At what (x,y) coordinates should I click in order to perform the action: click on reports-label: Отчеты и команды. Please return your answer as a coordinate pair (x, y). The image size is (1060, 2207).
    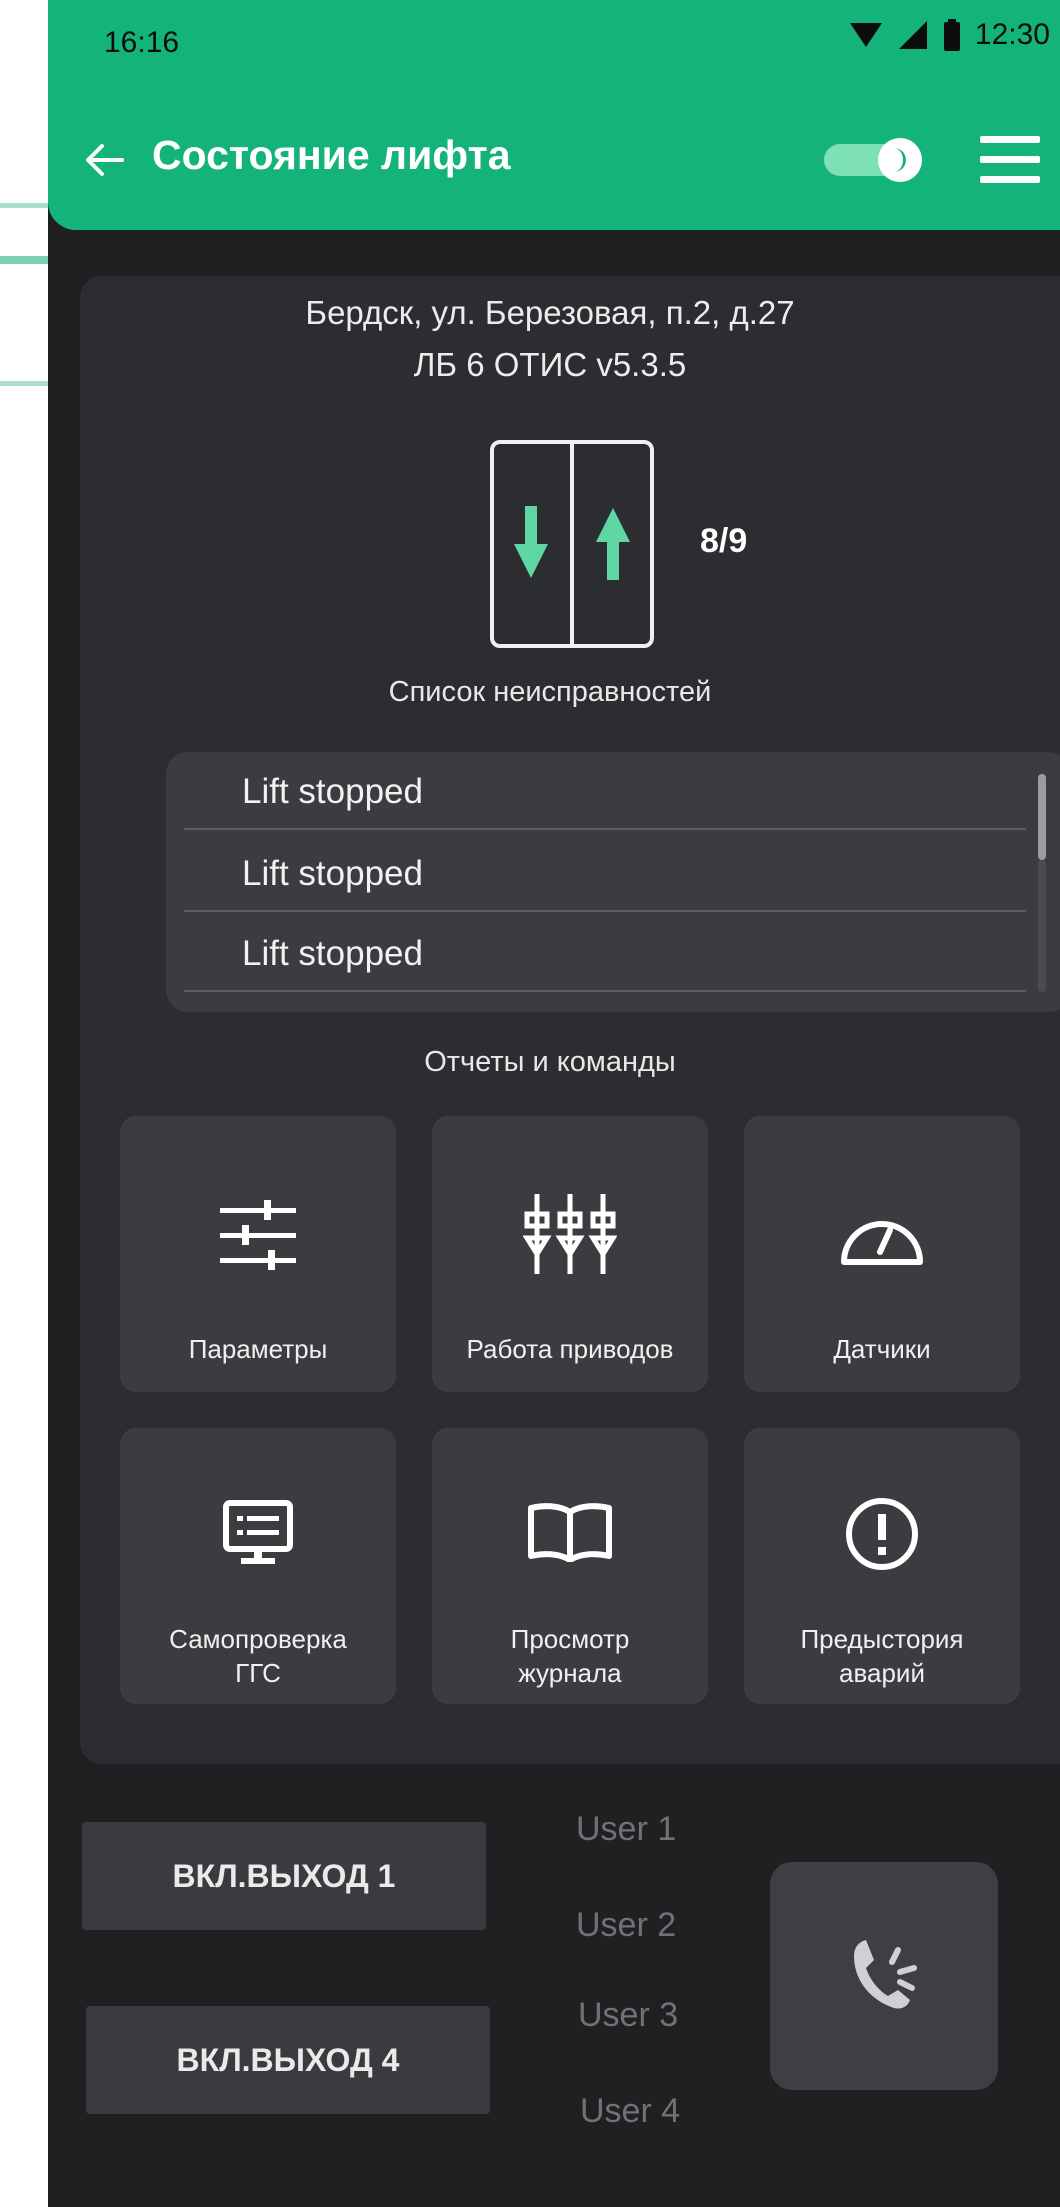
    Looking at the image, I should click on (550, 1062).